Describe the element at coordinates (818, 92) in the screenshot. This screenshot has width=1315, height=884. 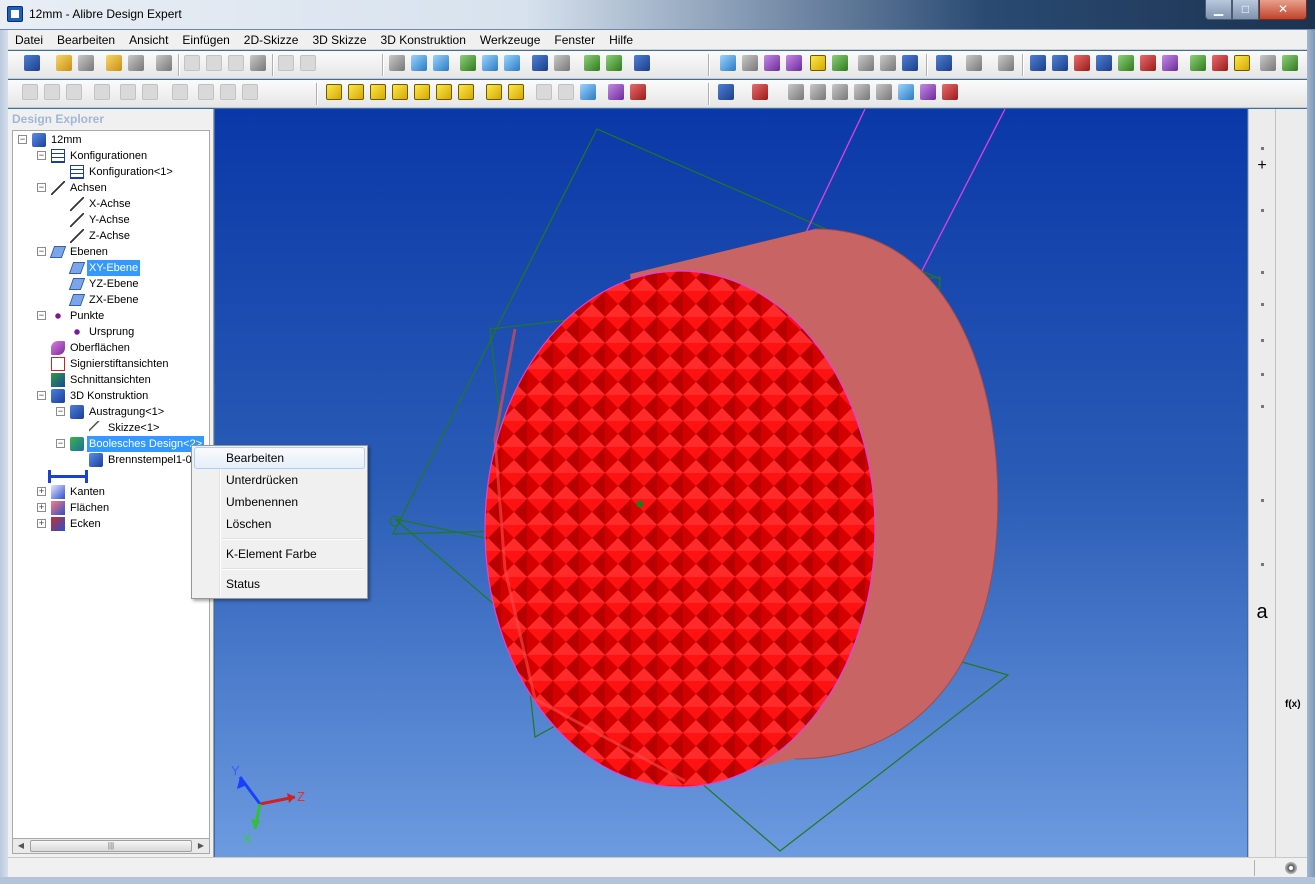
I see `sketch-b-icon` at that location.